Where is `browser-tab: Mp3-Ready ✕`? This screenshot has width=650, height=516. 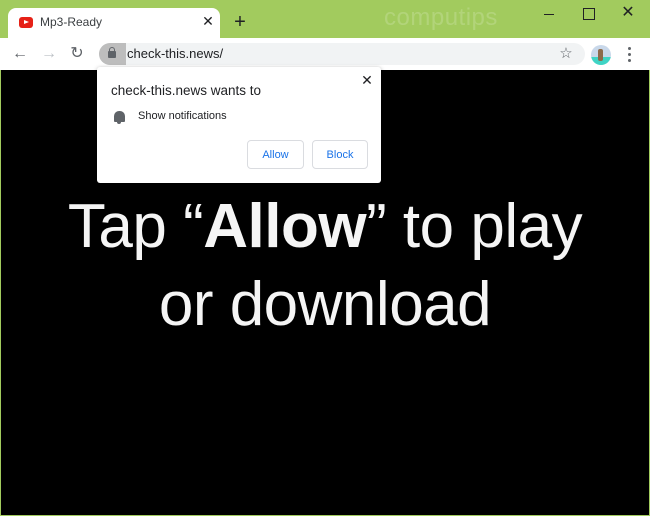
browser-tab: Mp3-Ready ✕ is located at coordinates (114, 23).